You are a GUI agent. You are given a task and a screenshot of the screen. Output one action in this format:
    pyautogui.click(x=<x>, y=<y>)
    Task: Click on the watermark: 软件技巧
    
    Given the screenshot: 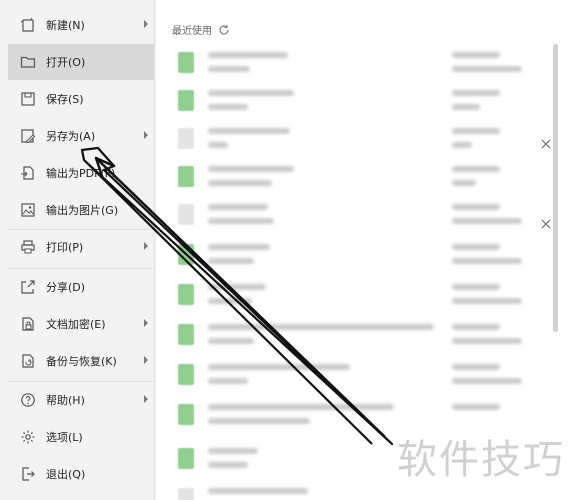 What is the action you would take?
    pyautogui.click(x=481, y=456)
    